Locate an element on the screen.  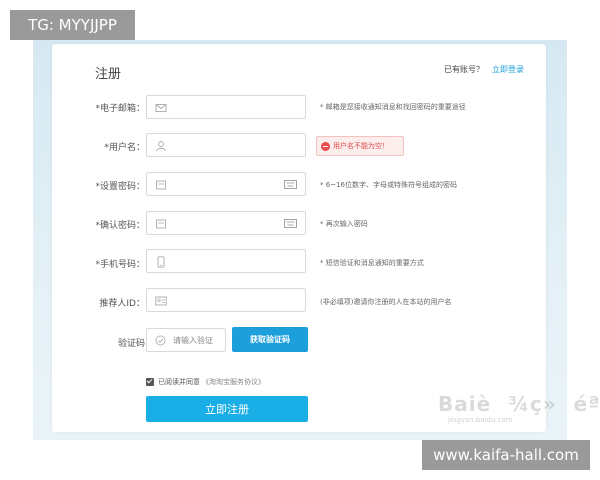
username-field is located at coordinates (226, 145).